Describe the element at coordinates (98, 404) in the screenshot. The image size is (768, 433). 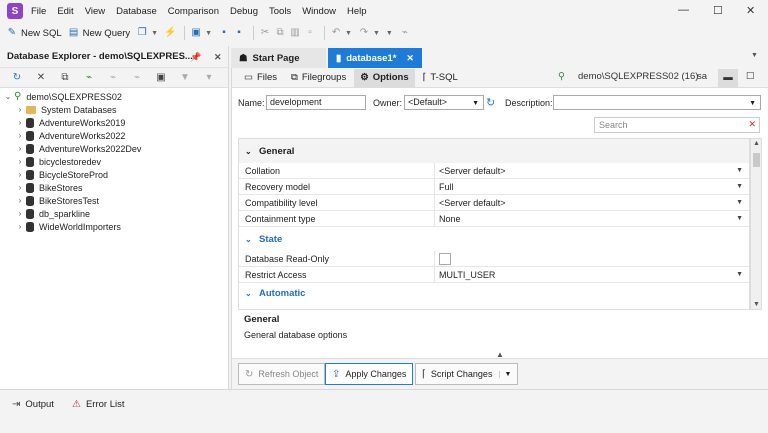
I see `error-list-tab: ⚠ Error List` at that location.